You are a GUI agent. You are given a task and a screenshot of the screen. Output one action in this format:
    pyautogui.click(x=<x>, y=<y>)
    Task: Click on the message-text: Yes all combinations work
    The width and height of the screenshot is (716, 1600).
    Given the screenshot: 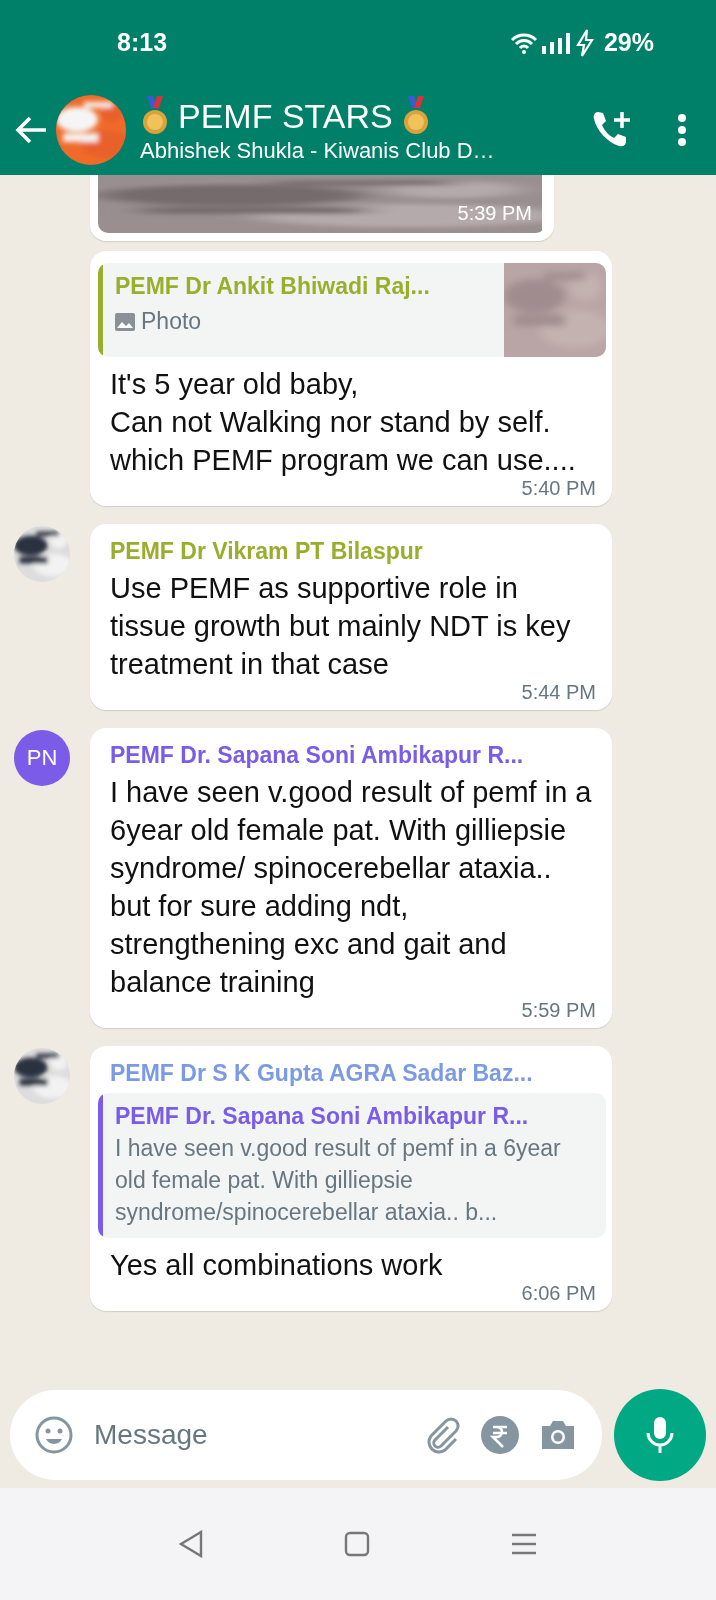 What is the action you would take?
    pyautogui.click(x=277, y=1265)
    